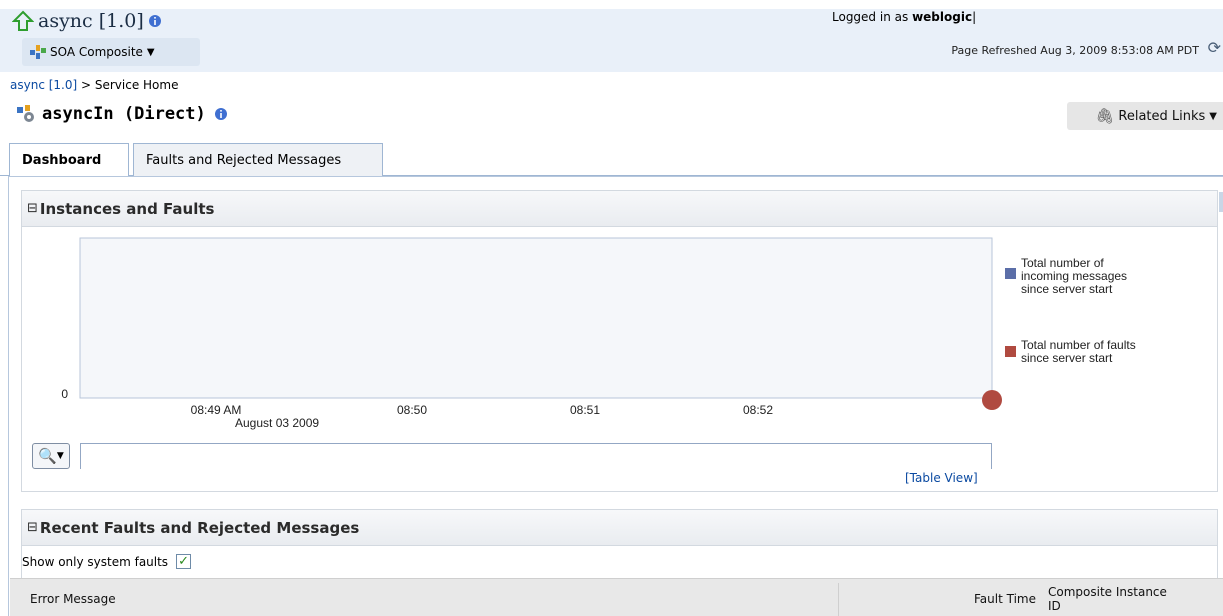 This screenshot has height=616, width=1223. Describe the element at coordinates (73, 597) in the screenshot. I see `column-header-error-message: Error Message` at that location.